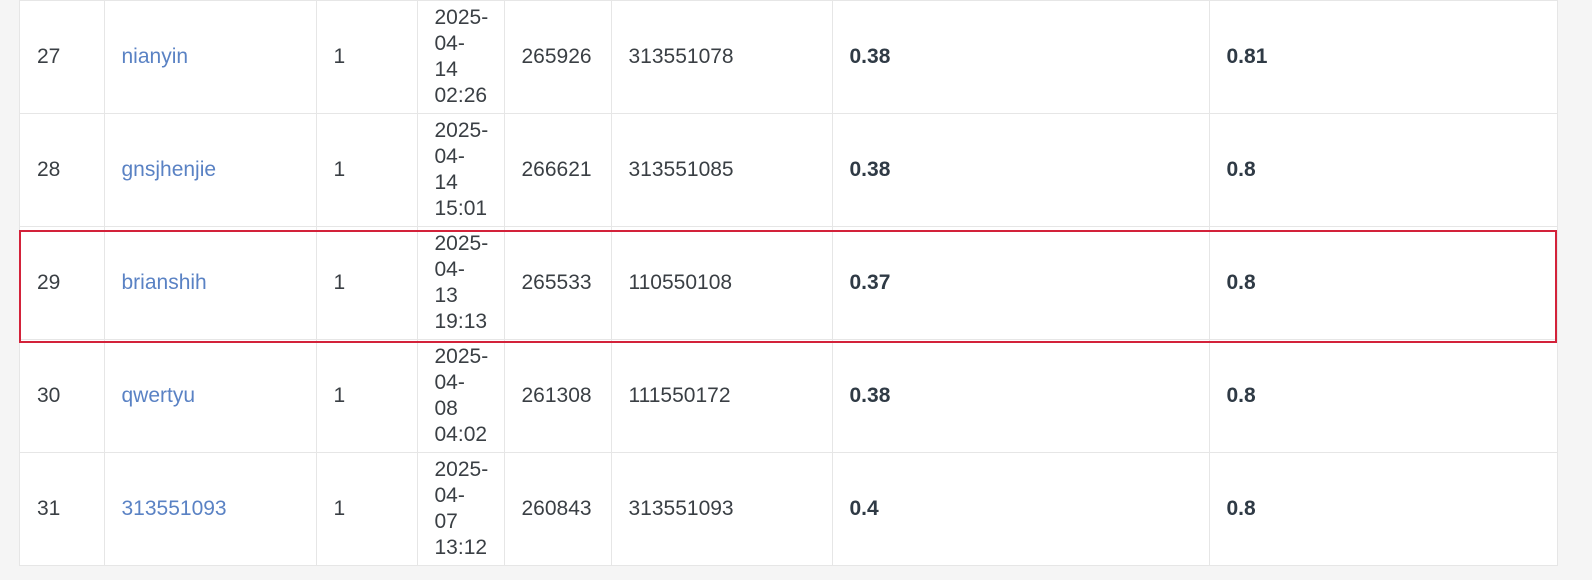 The image size is (1592, 580). I want to click on score-value: 0.4, so click(864, 508).